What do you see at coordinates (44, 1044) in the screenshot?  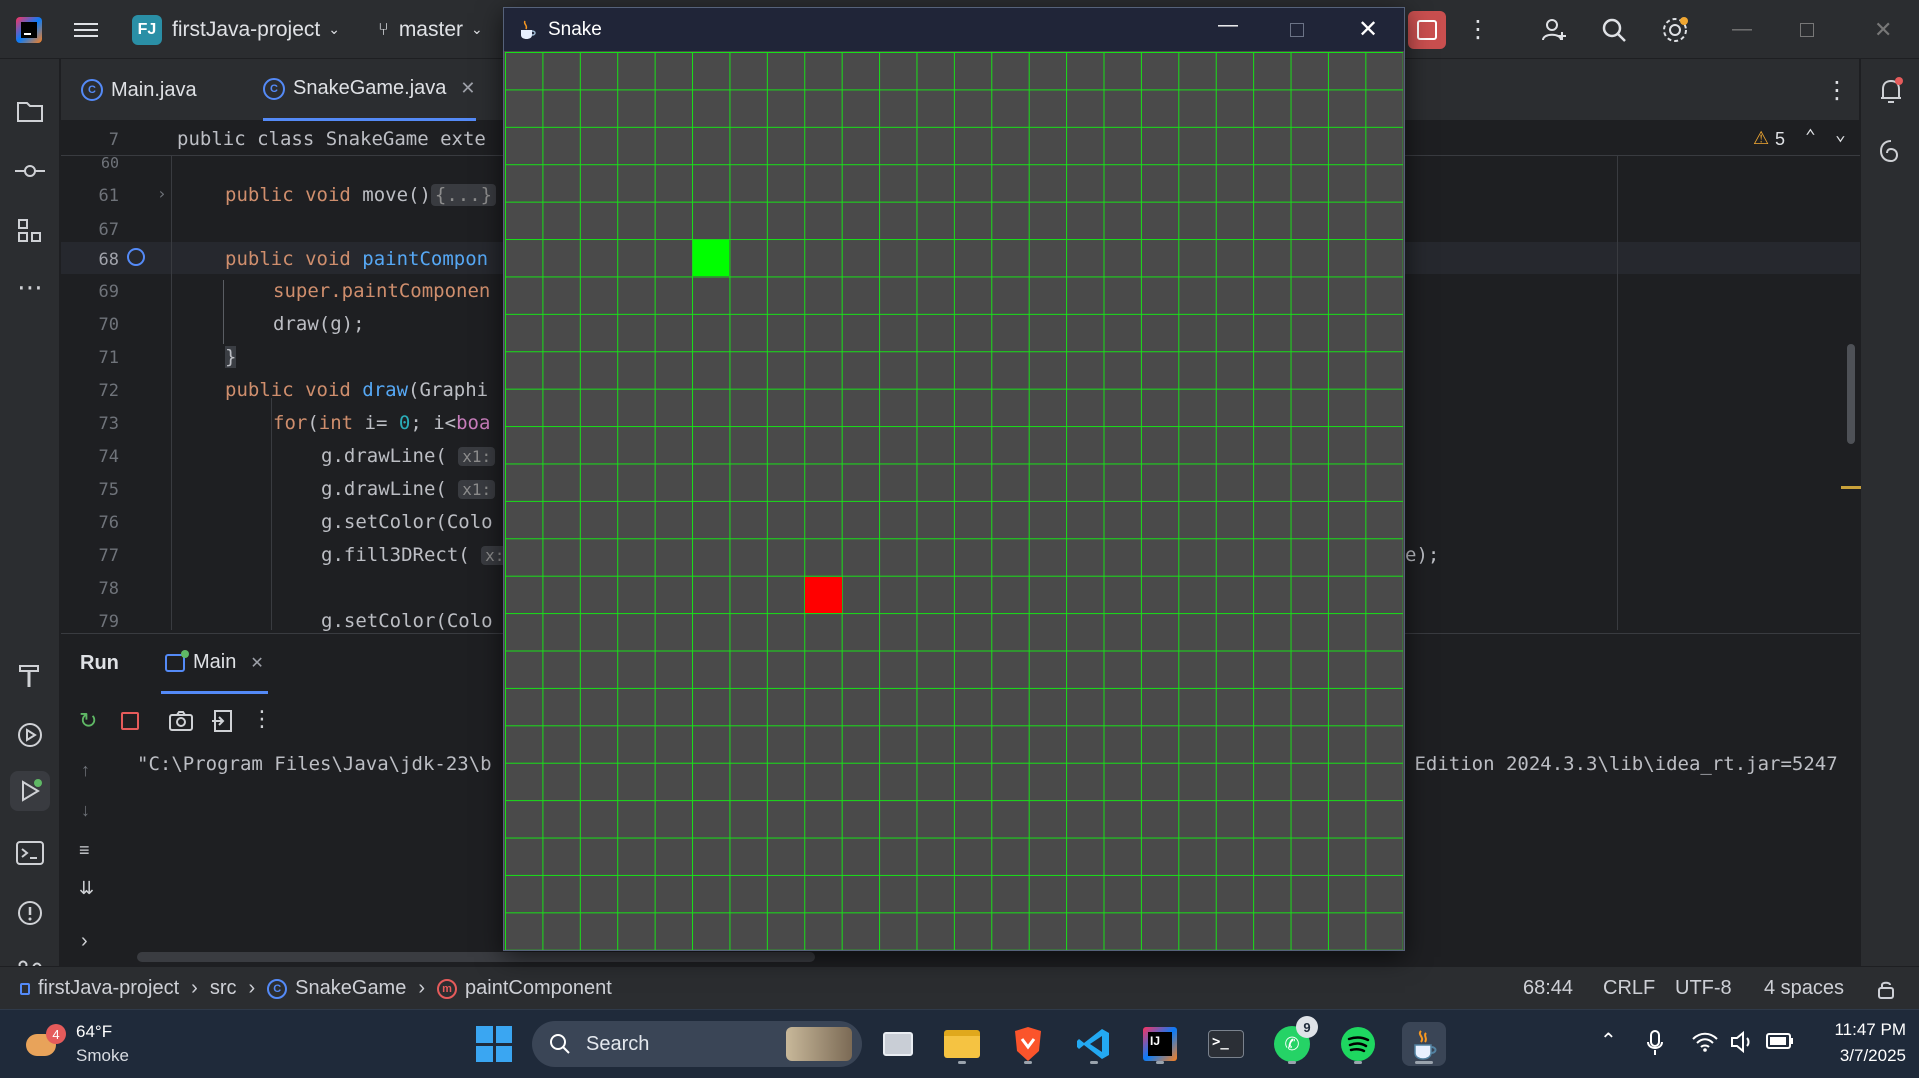 I see `weather-widget: 4` at bounding box center [44, 1044].